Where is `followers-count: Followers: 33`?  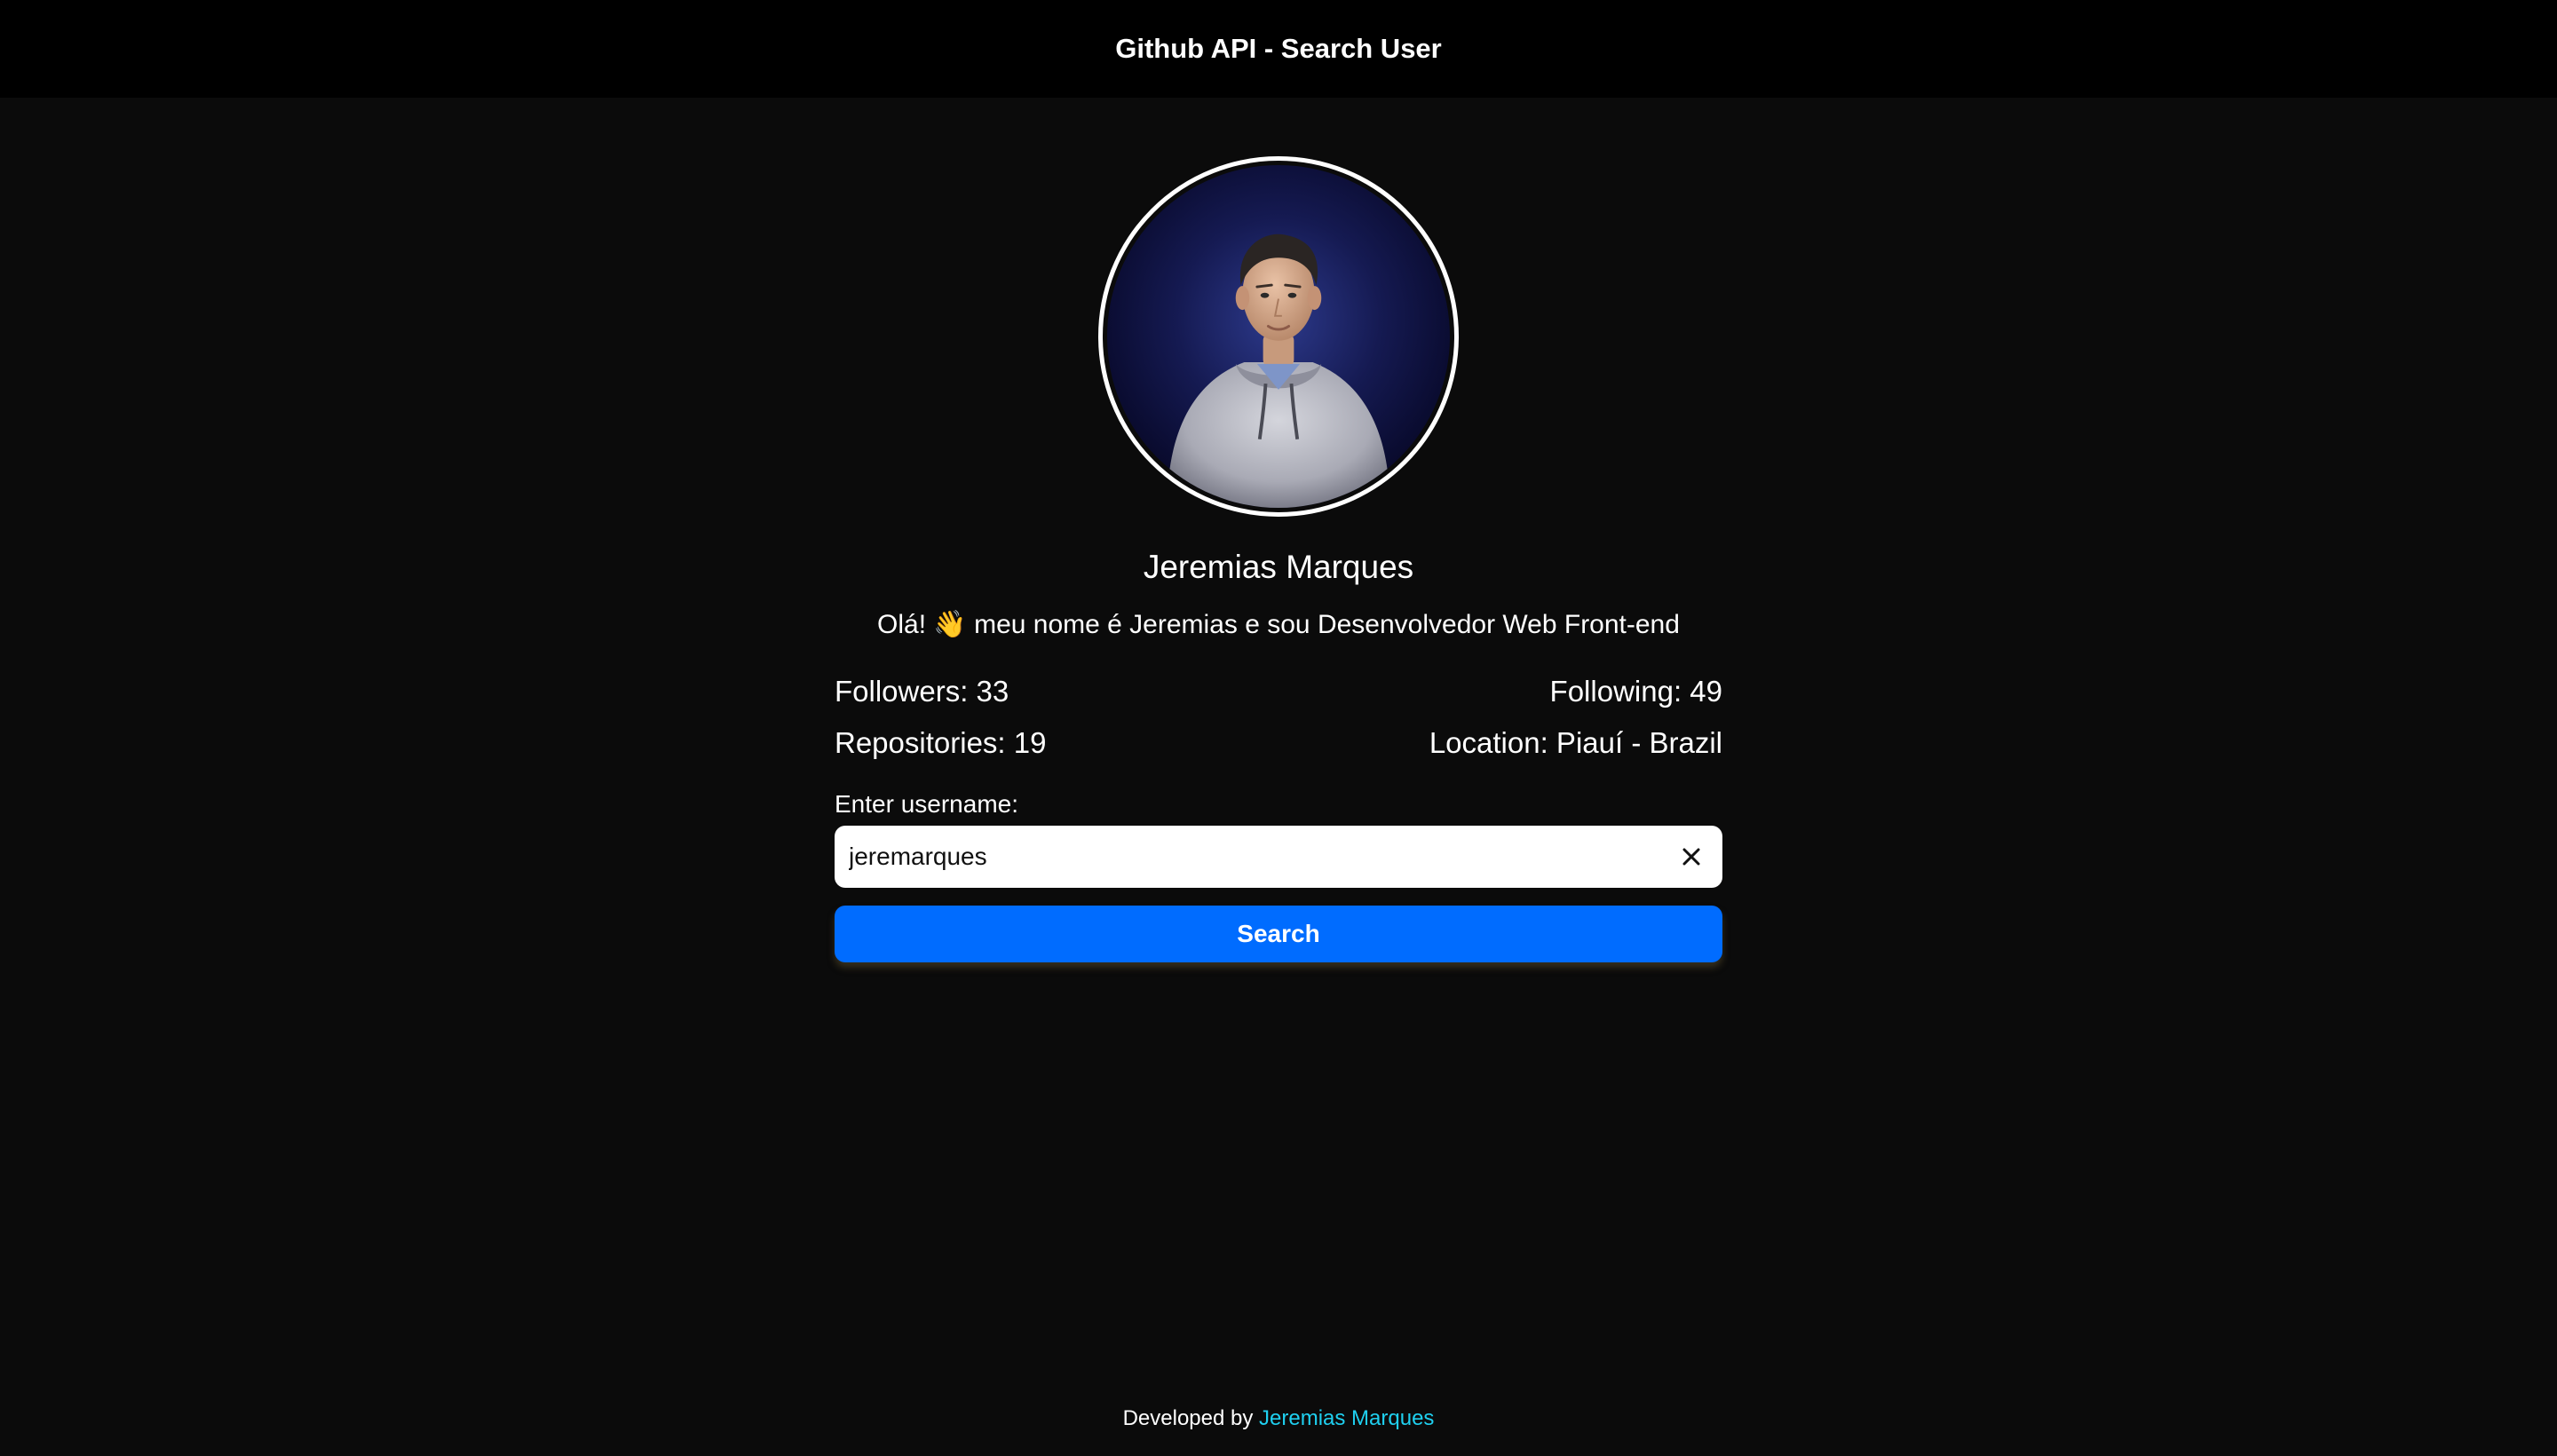 followers-count: Followers: 33 is located at coordinates (922, 691).